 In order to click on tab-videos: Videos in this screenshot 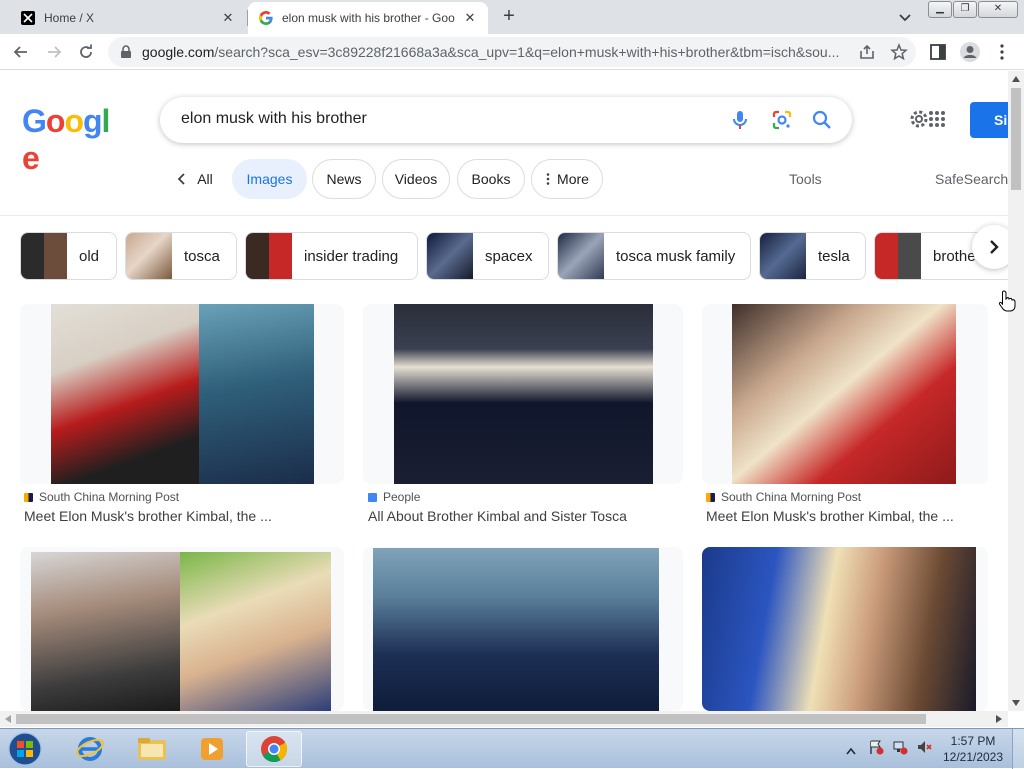, I will do `click(416, 179)`.